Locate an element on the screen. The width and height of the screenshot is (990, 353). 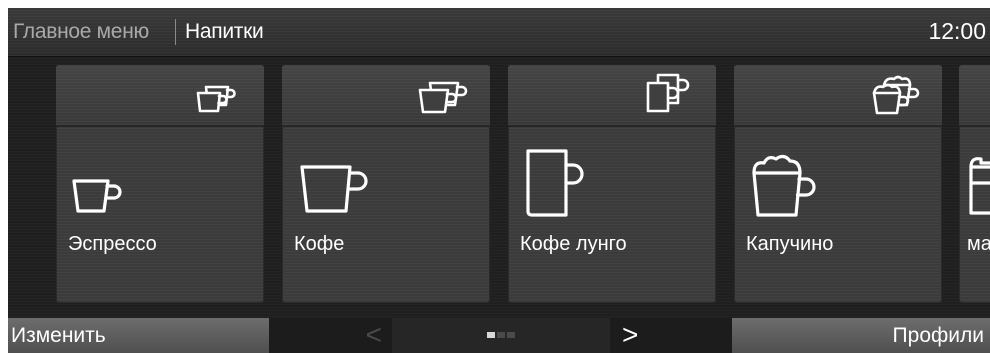
tile-lungo: Кофе лунго is located at coordinates (612, 184).